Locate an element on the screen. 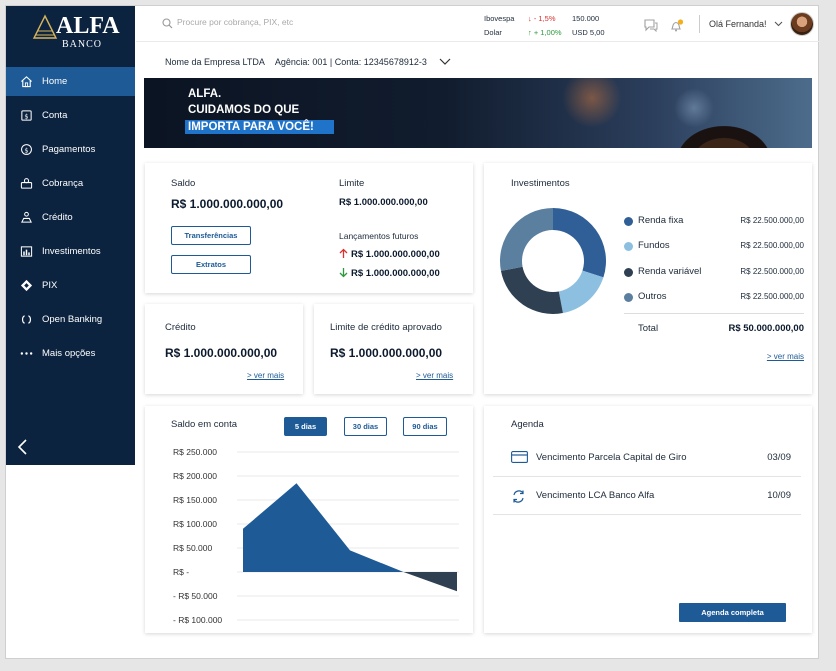 The height and width of the screenshot is (671, 836). promo-banner: ALFA. CUIDAMOS DO QUE IMPORTA PARA VOCÊ! is located at coordinates (478, 113).